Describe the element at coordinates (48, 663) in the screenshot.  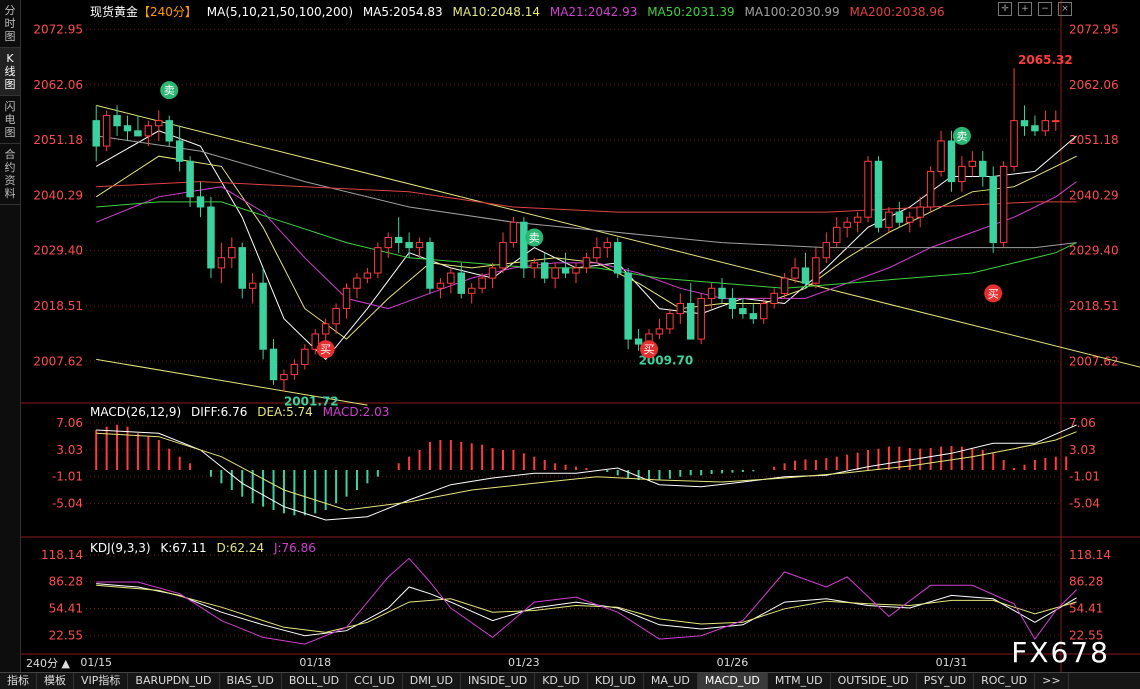
I see `period-selector: 240分 ▲` at that location.